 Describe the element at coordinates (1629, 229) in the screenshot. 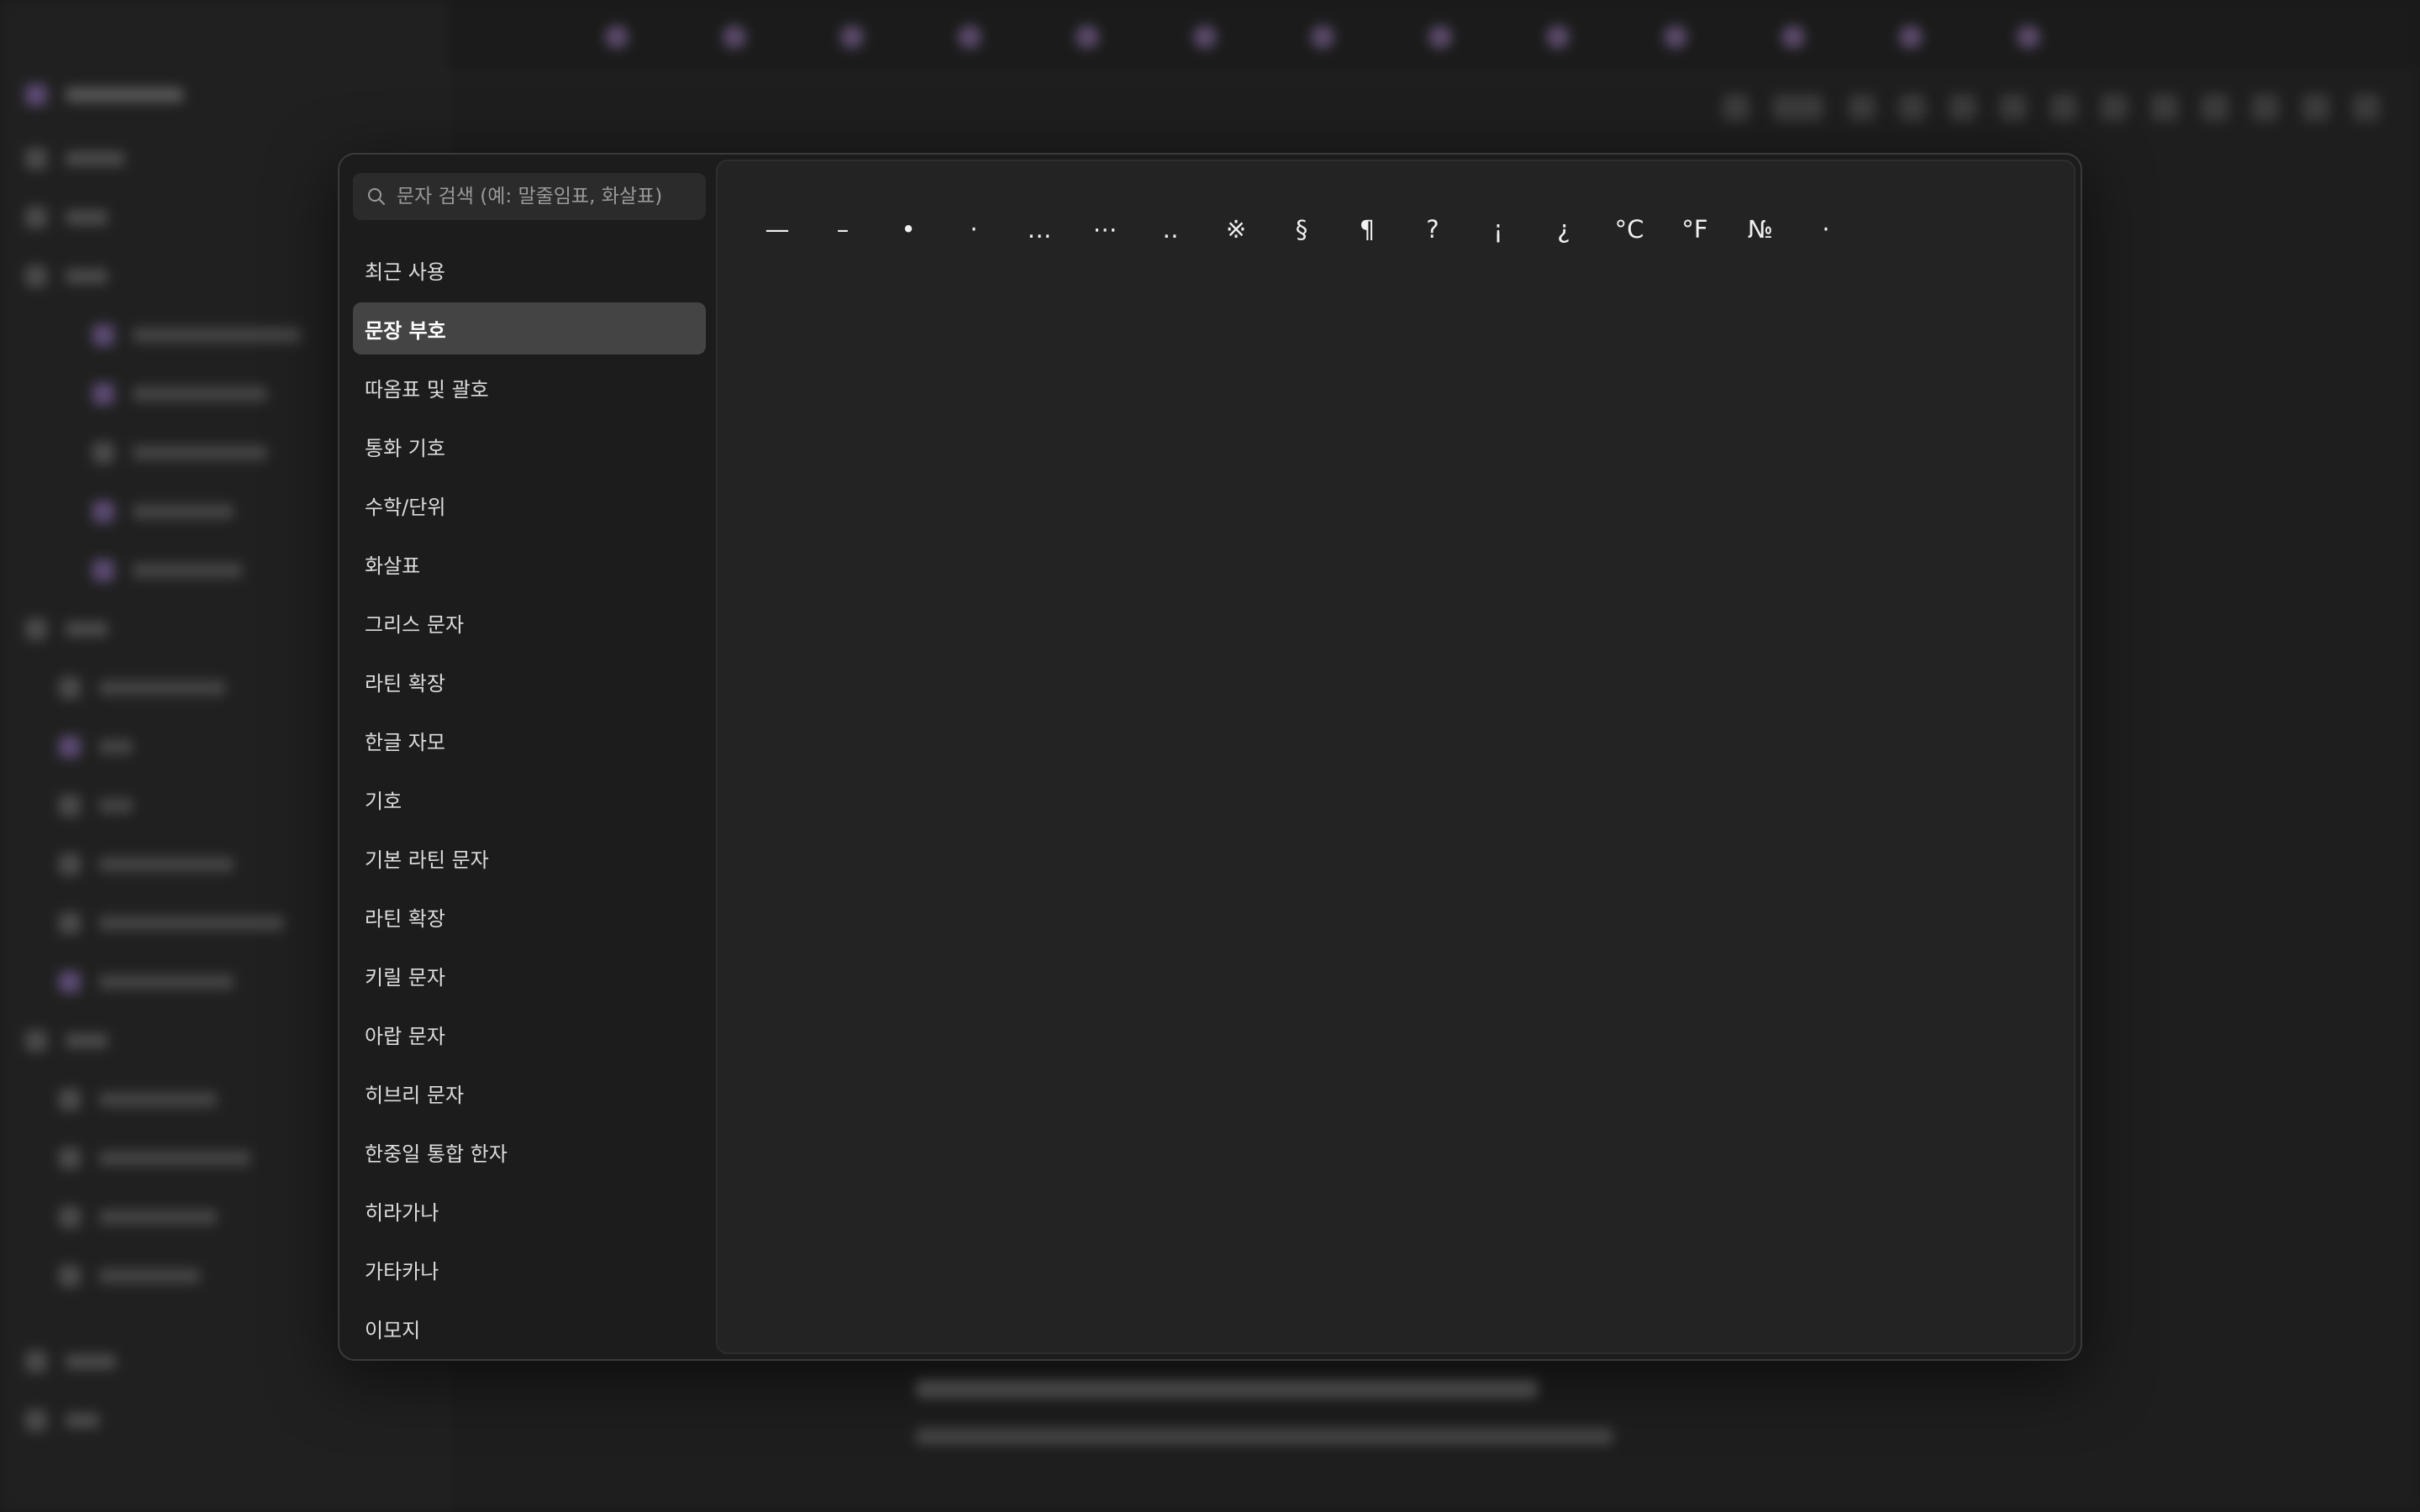

I see `character-cell: °C` at that location.